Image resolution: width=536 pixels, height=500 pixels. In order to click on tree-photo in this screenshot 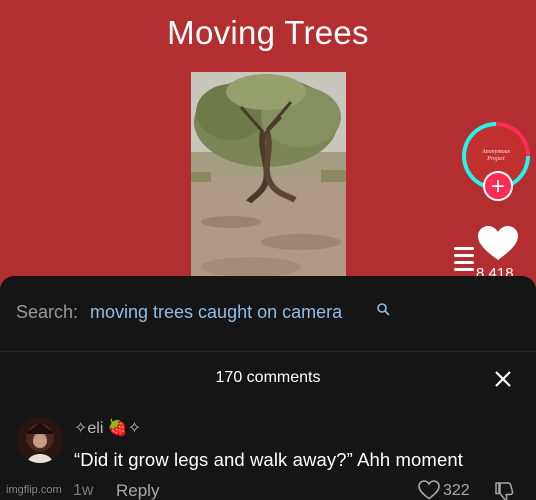, I will do `click(268, 177)`.